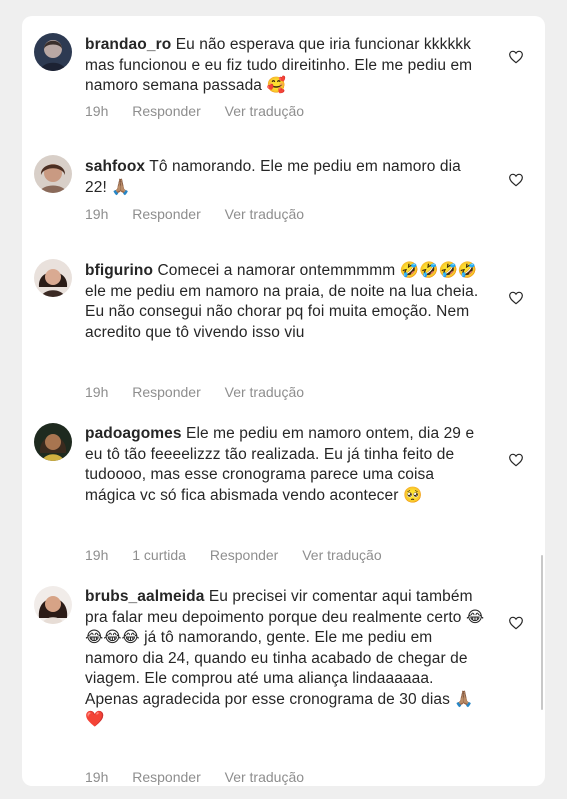 This screenshot has height=799, width=567. What do you see at coordinates (438, 270) in the screenshot?
I see `rofl-emoji: 🤣🤣🤣🤣` at bounding box center [438, 270].